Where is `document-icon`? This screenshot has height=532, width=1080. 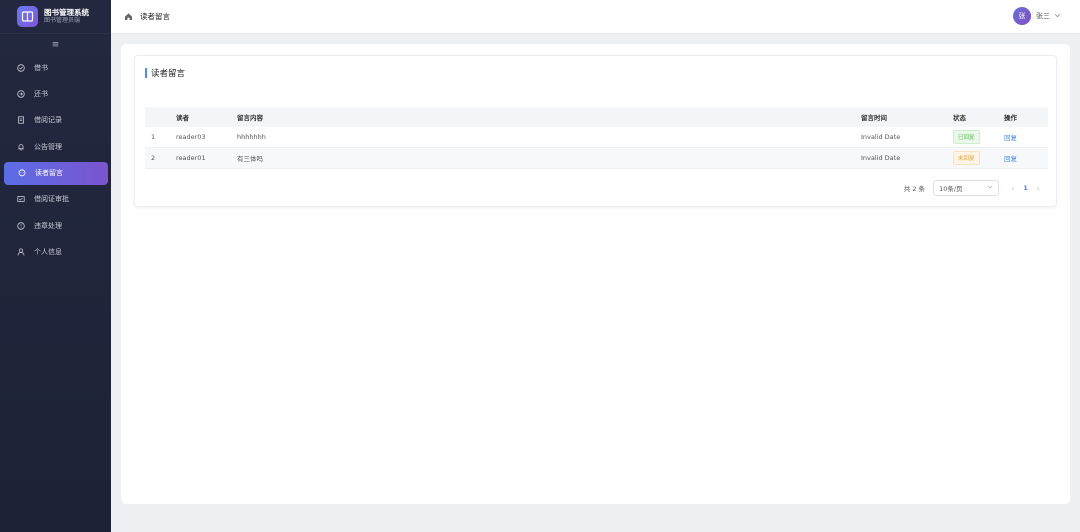 document-icon is located at coordinates (20, 120).